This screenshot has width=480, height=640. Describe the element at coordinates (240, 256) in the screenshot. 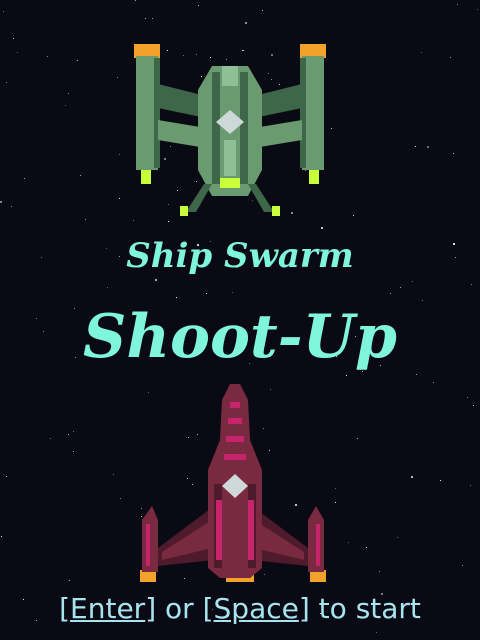

I see `game-subtitle: Ship Swarm` at that location.